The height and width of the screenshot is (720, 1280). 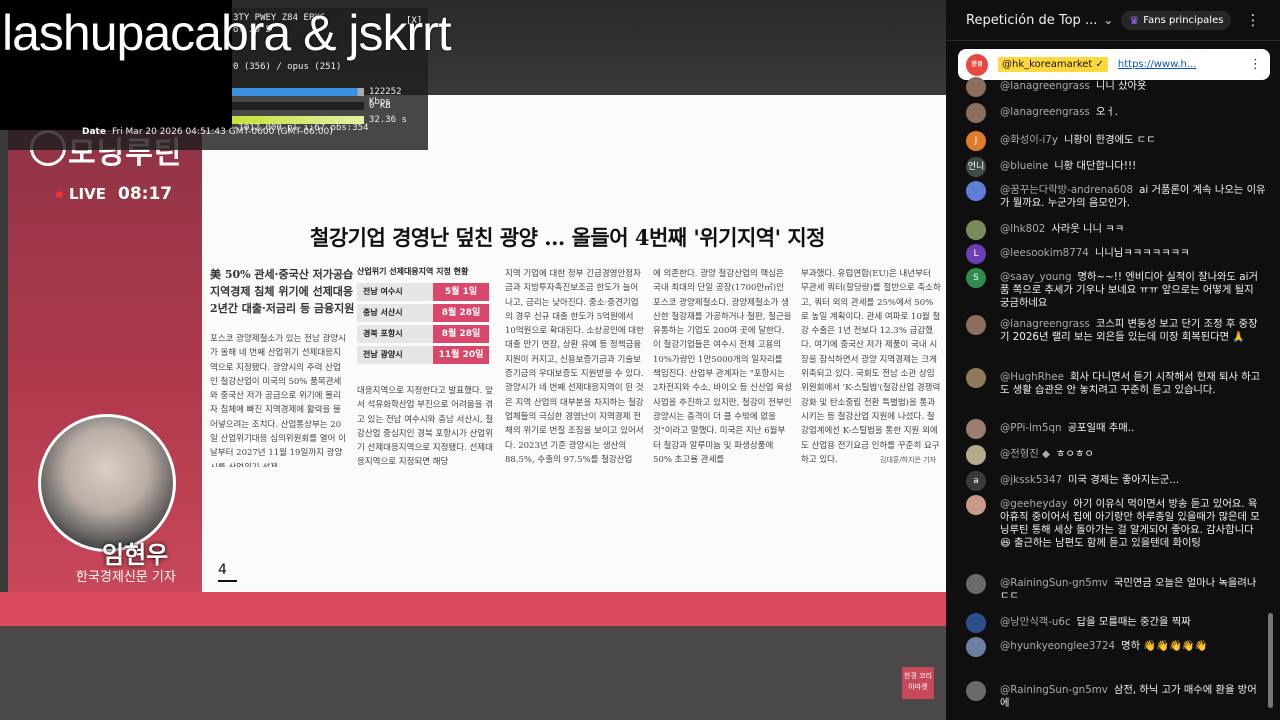 What do you see at coordinates (1031, 480) in the screenshot?
I see `message-author: @jkssk5347` at bounding box center [1031, 480].